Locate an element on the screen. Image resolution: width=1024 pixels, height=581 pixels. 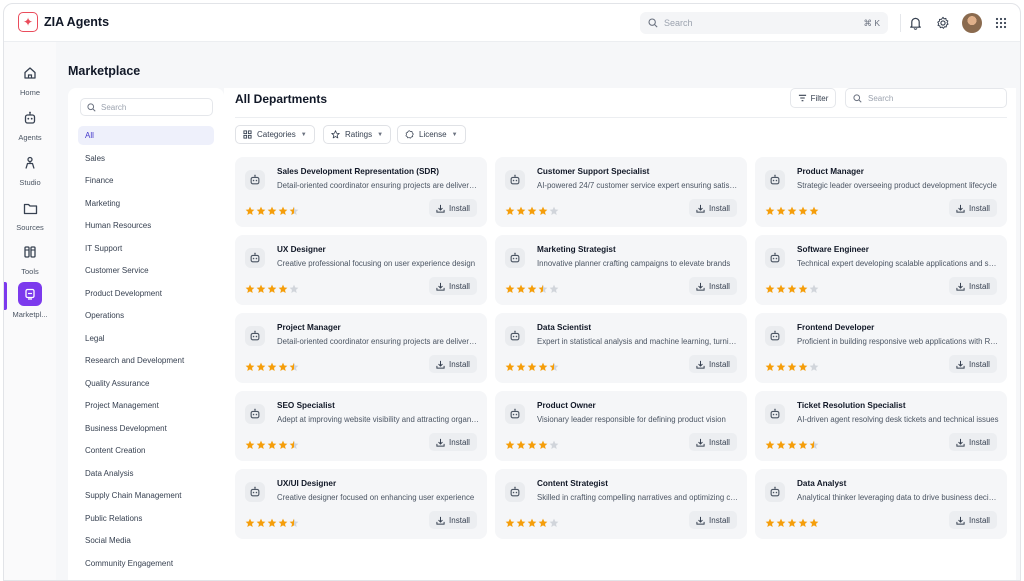
license-dropdown-label: License is located at coordinates (433, 134).